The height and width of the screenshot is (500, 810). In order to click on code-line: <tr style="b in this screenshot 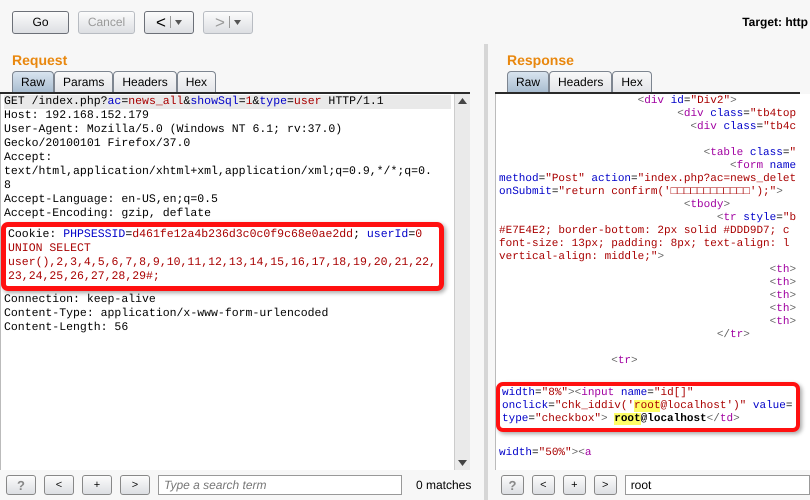, I will do `click(757, 218)`.